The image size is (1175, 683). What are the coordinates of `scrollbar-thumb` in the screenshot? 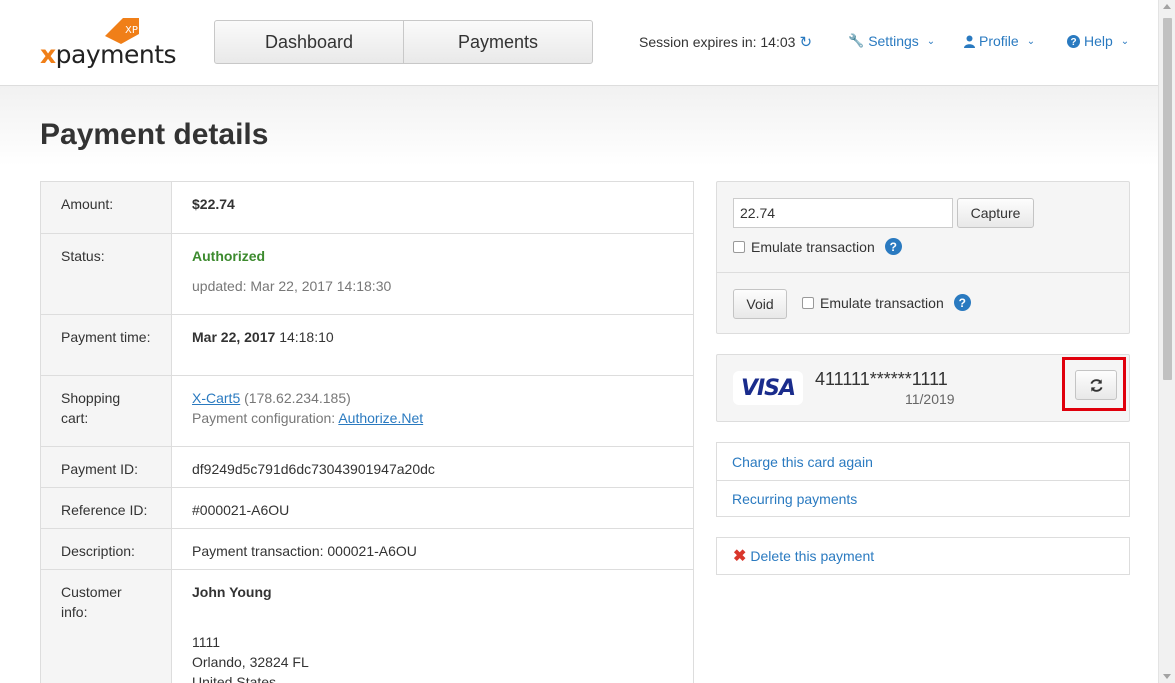 It's located at (1167, 199).